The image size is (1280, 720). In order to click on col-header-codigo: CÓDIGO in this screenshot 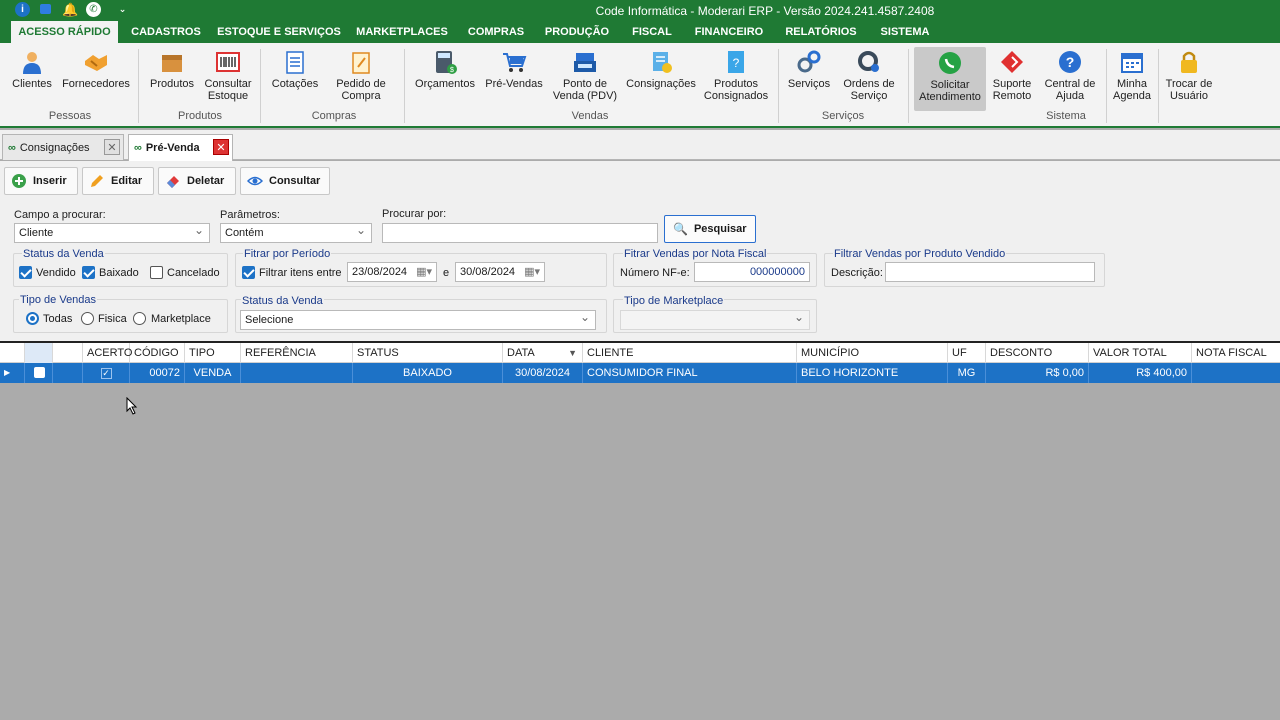, I will do `click(157, 353)`.